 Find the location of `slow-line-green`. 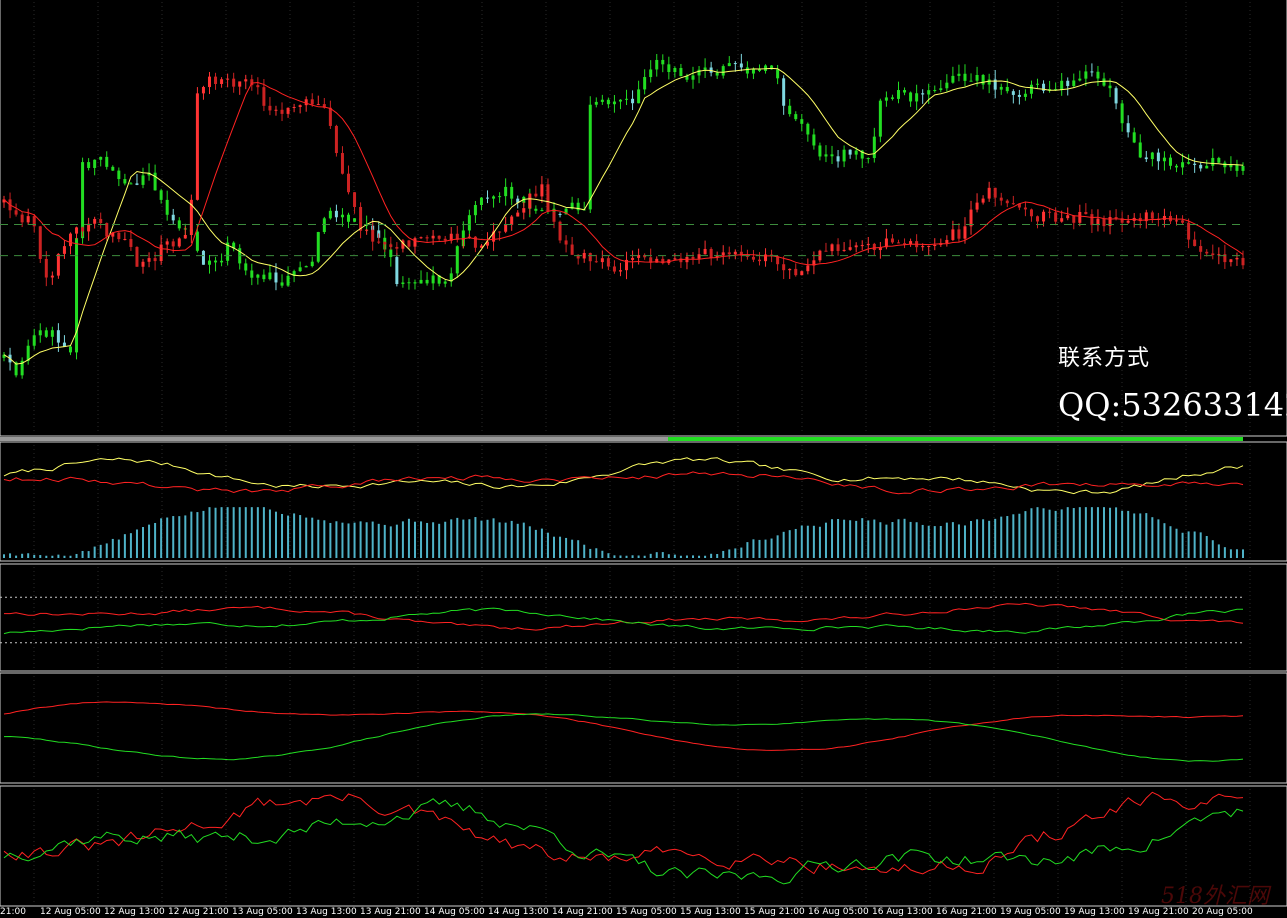

slow-line-green is located at coordinates (623, 737).